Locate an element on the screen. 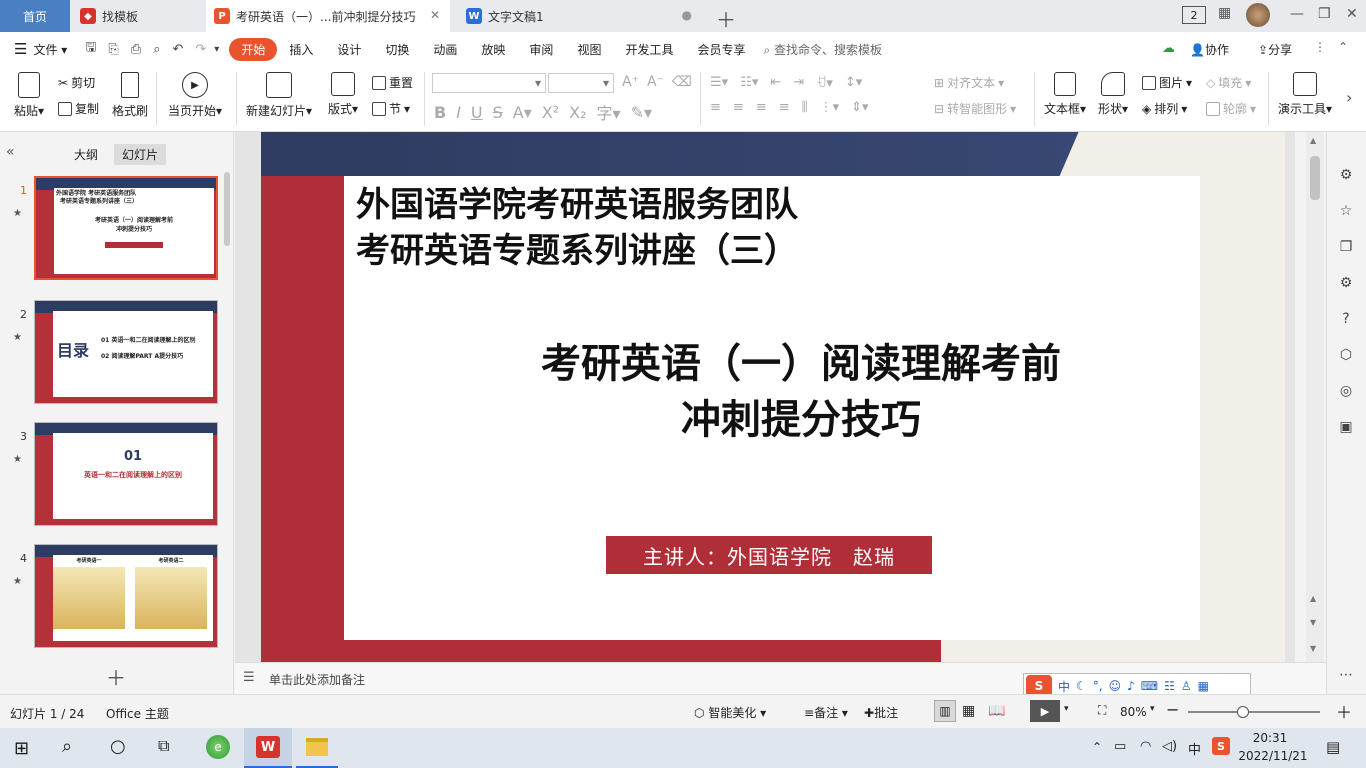 This screenshot has width=1366, height=768. font-color-icon: A▾ is located at coordinates (522, 112).